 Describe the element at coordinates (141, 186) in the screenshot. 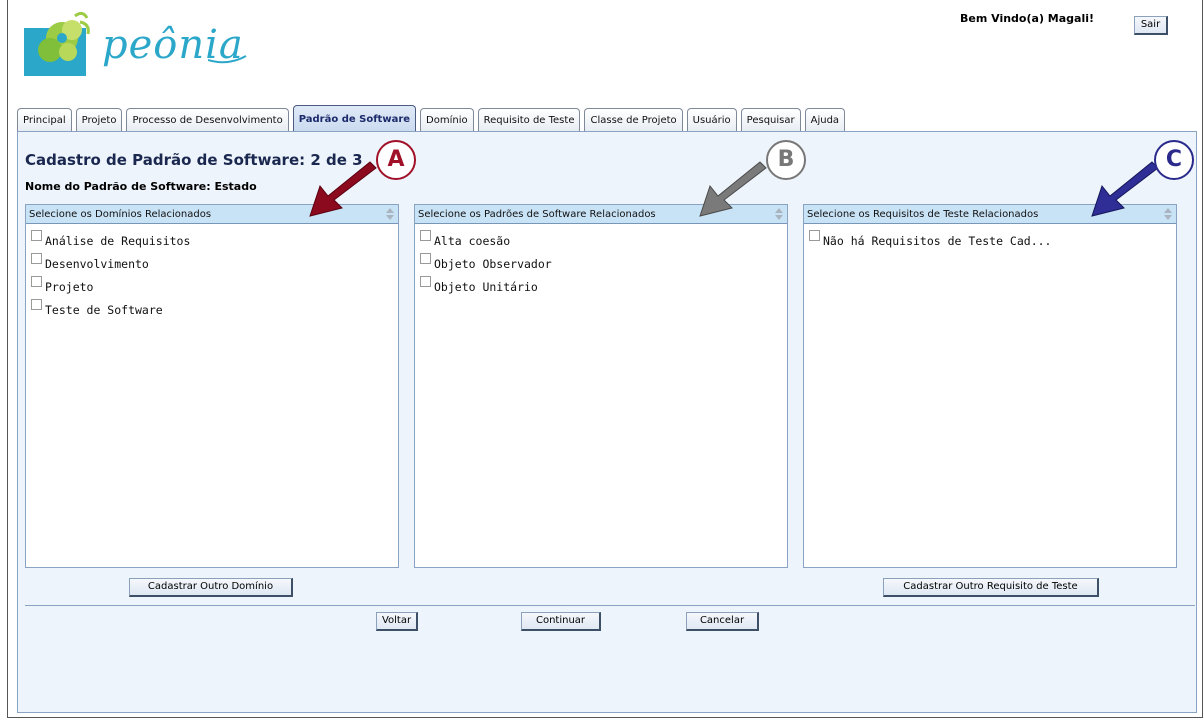

I see `pattern-name-label: Nome do Padrão de Software: Estado` at that location.